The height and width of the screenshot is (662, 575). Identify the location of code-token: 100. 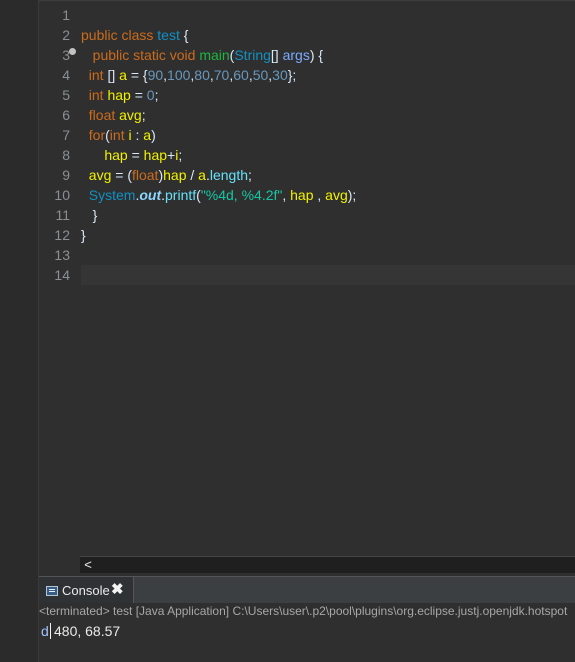
(179, 75).